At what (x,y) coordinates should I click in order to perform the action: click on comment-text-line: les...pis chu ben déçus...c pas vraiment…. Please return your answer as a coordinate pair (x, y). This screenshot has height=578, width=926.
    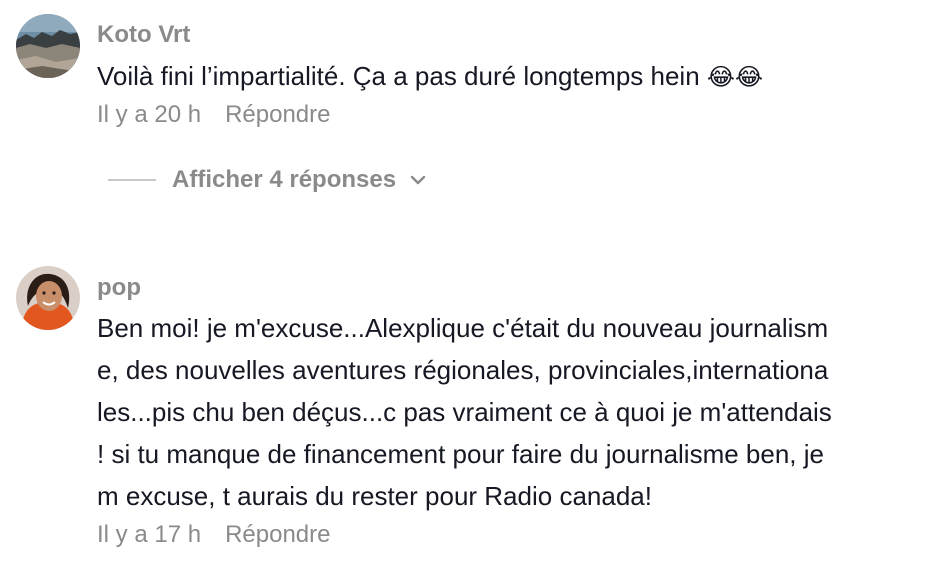
    Looking at the image, I should click on (464, 412).